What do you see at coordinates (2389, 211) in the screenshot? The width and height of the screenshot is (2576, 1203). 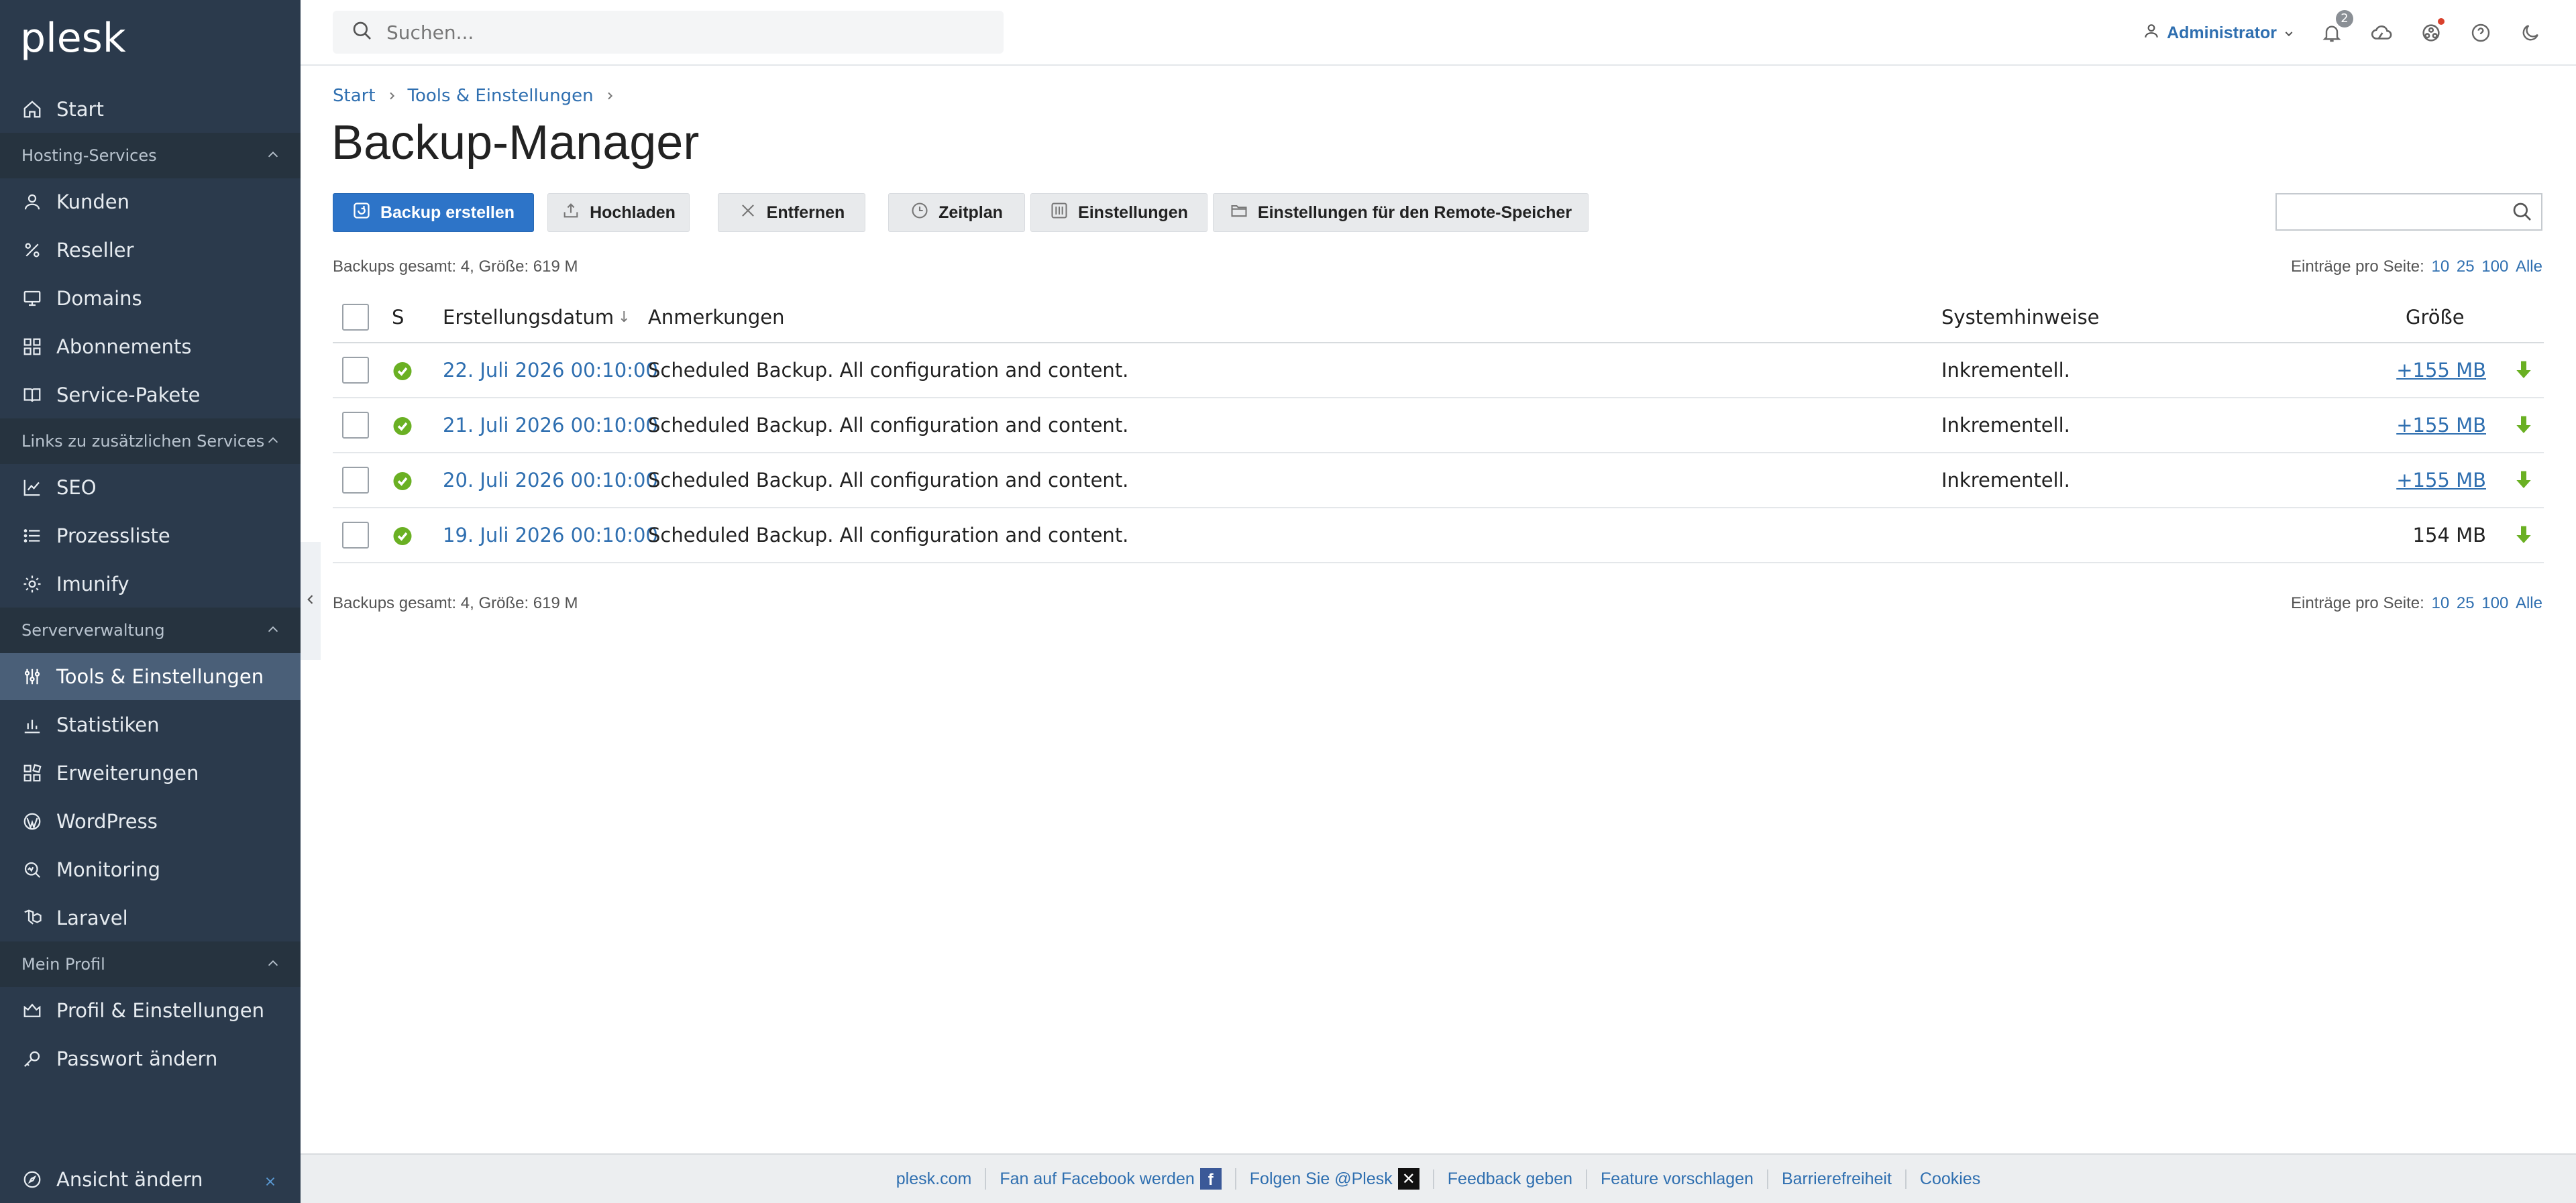 I see `list-search-input` at bounding box center [2389, 211].